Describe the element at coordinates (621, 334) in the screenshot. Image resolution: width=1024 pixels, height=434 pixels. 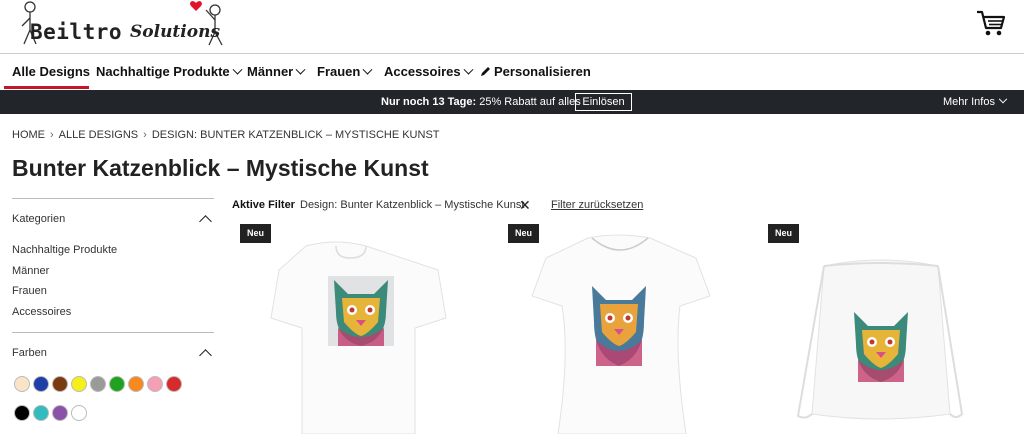
I see `women-tshirt-image` at that location.